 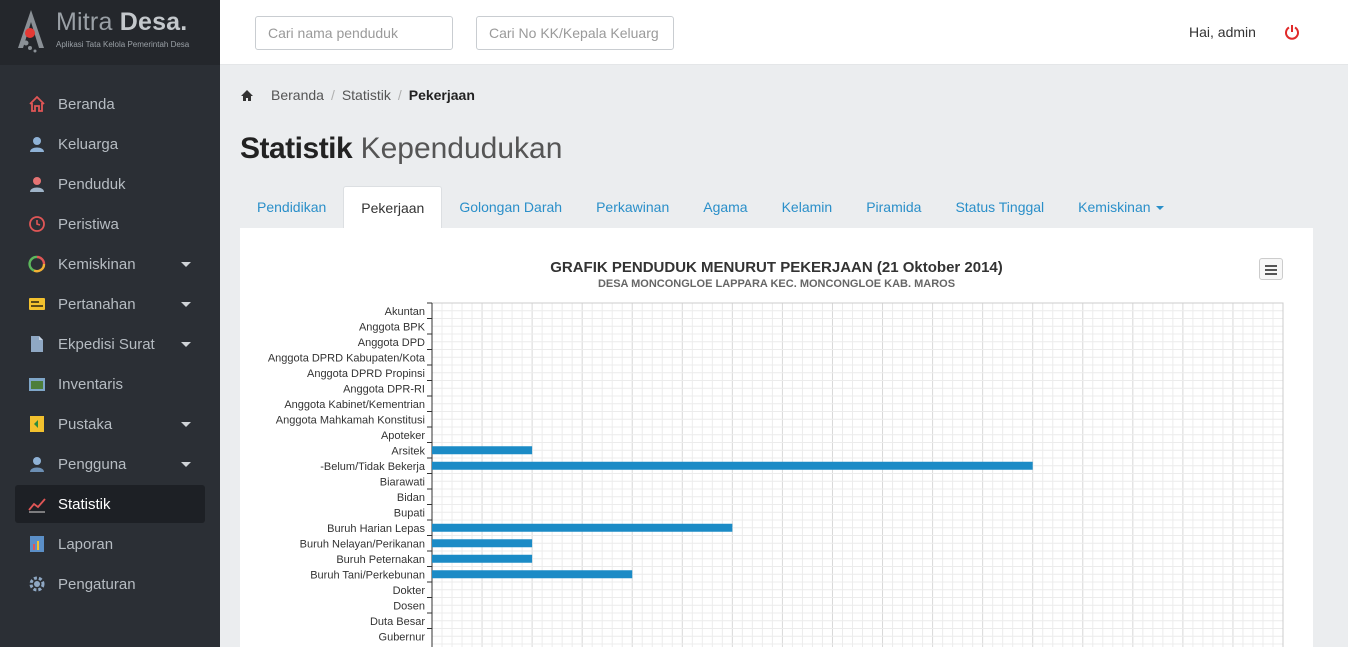 I want to click on sidebar-item-label: Beranda, so click(x=86, y=104).